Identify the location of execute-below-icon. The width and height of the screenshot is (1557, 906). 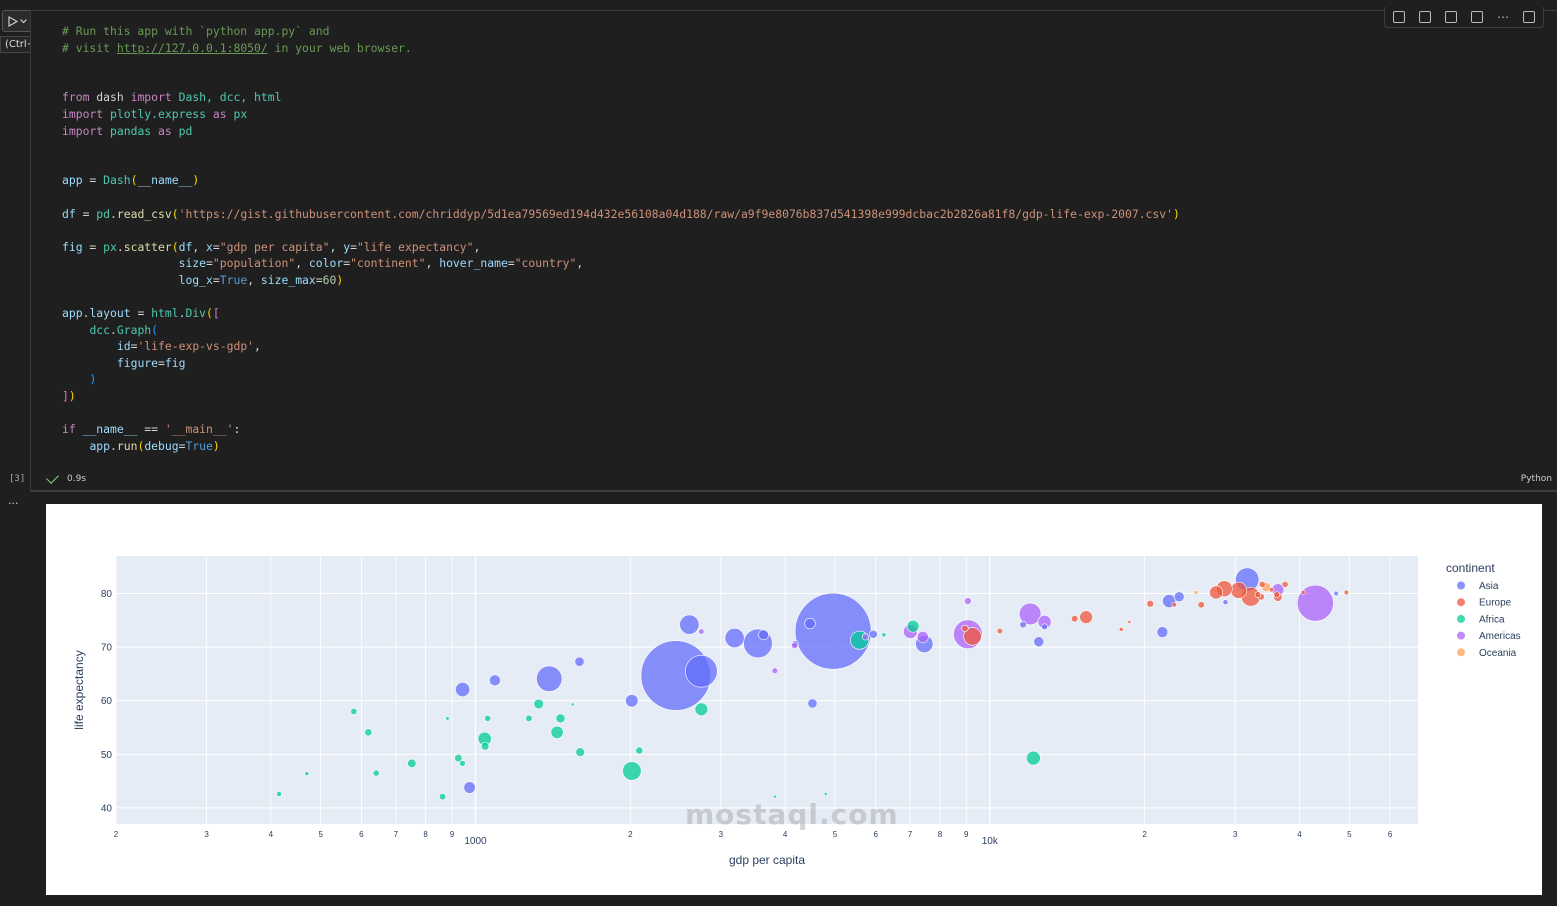
(1451, 17).